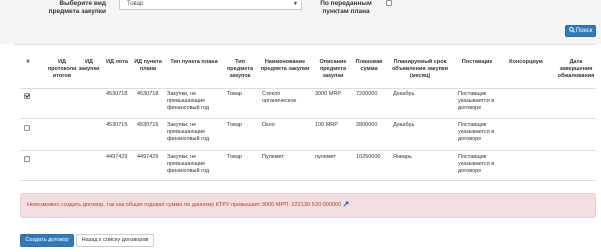  What do you see at coordinates (115, 240) in the screenshot?
I see `back-to-list-button: Назад к списку договоров` at bounding box center [115, 240].